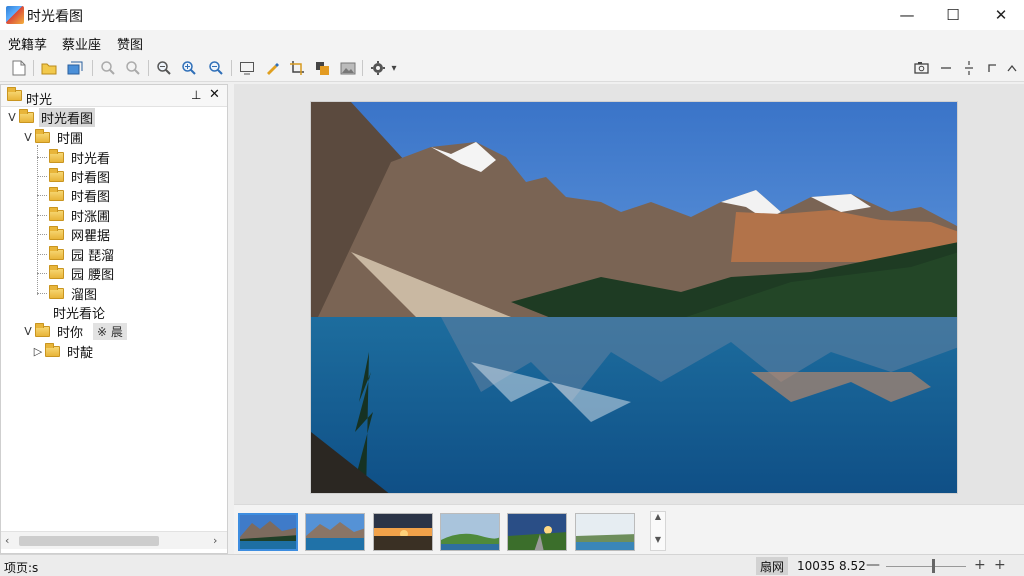 The image size is (1024, 576). I want to click on panel-title: 时光, so click(39, 100).